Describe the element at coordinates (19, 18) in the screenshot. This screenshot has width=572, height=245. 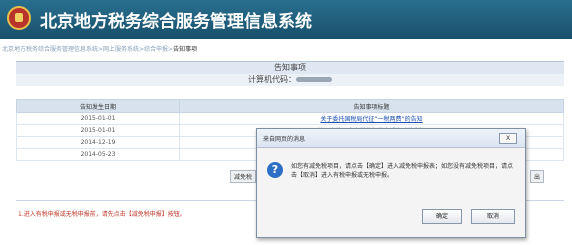
I see `tax-emblem-icon` at that location.